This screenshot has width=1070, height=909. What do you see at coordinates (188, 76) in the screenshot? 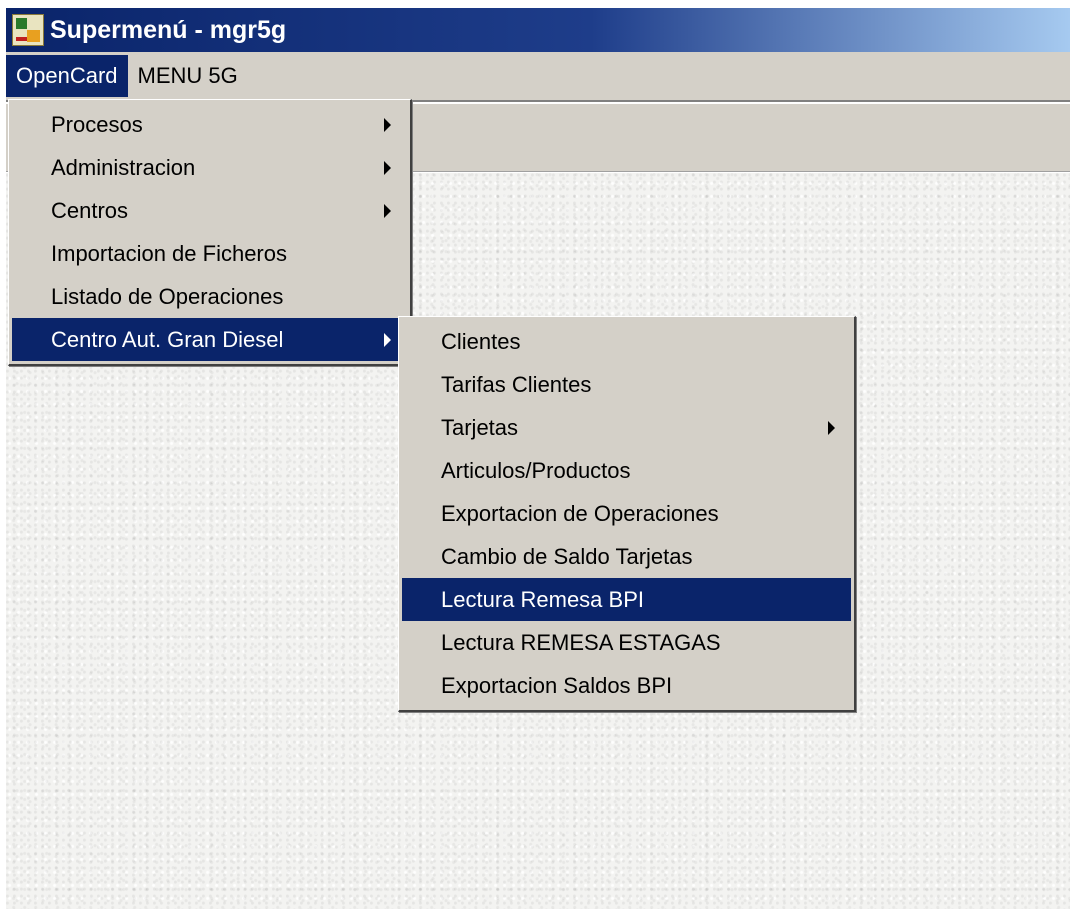
I see `menubar-item-menu-5g: MENU 5G` at bounding box center [188, 76].